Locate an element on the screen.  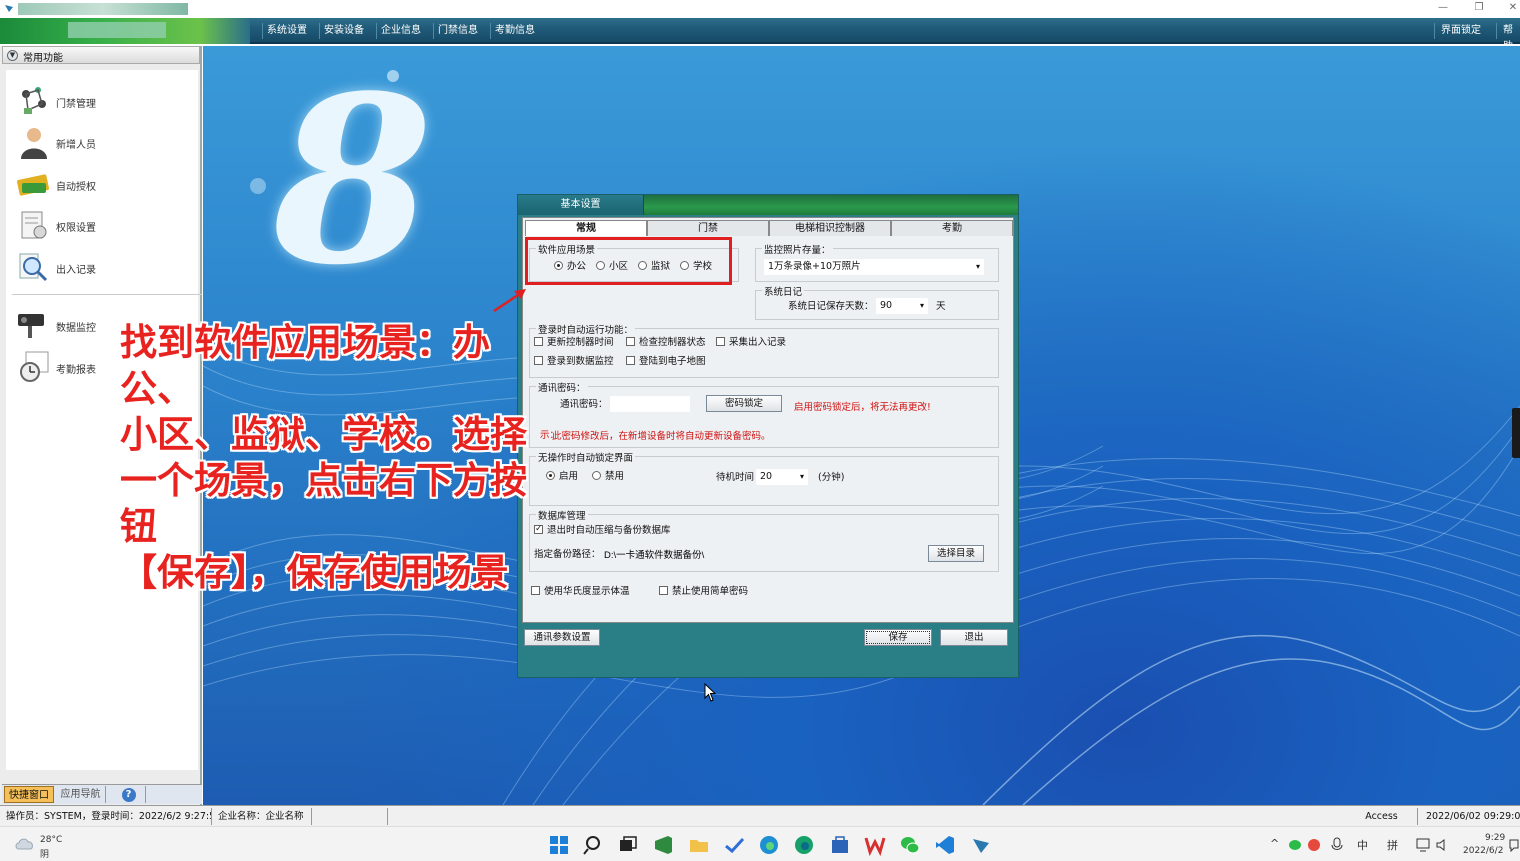
comm-password-label: 通讯密码： is located at coordinates (584, 404).